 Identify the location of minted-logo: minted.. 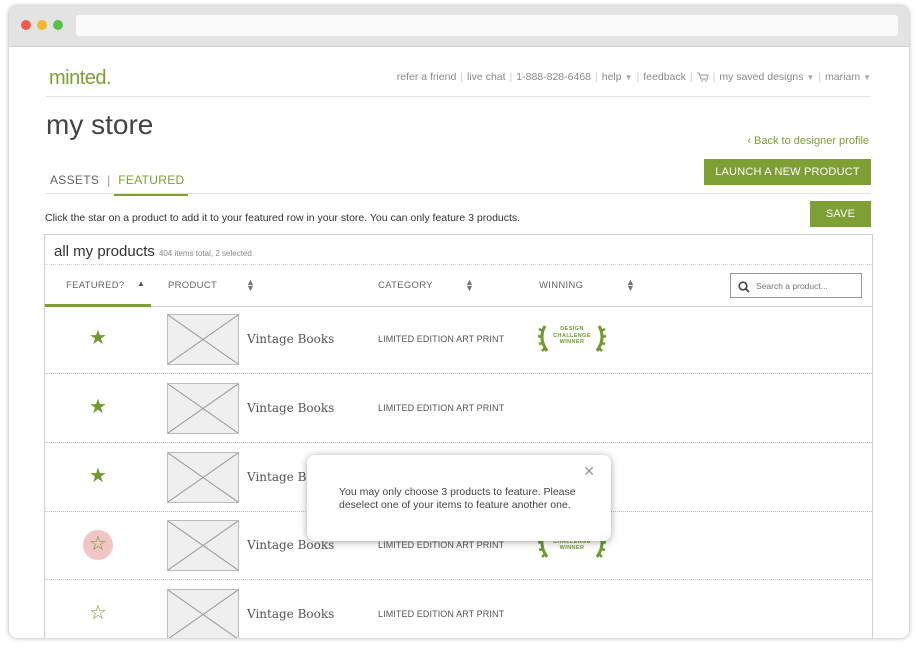
(80, 78).